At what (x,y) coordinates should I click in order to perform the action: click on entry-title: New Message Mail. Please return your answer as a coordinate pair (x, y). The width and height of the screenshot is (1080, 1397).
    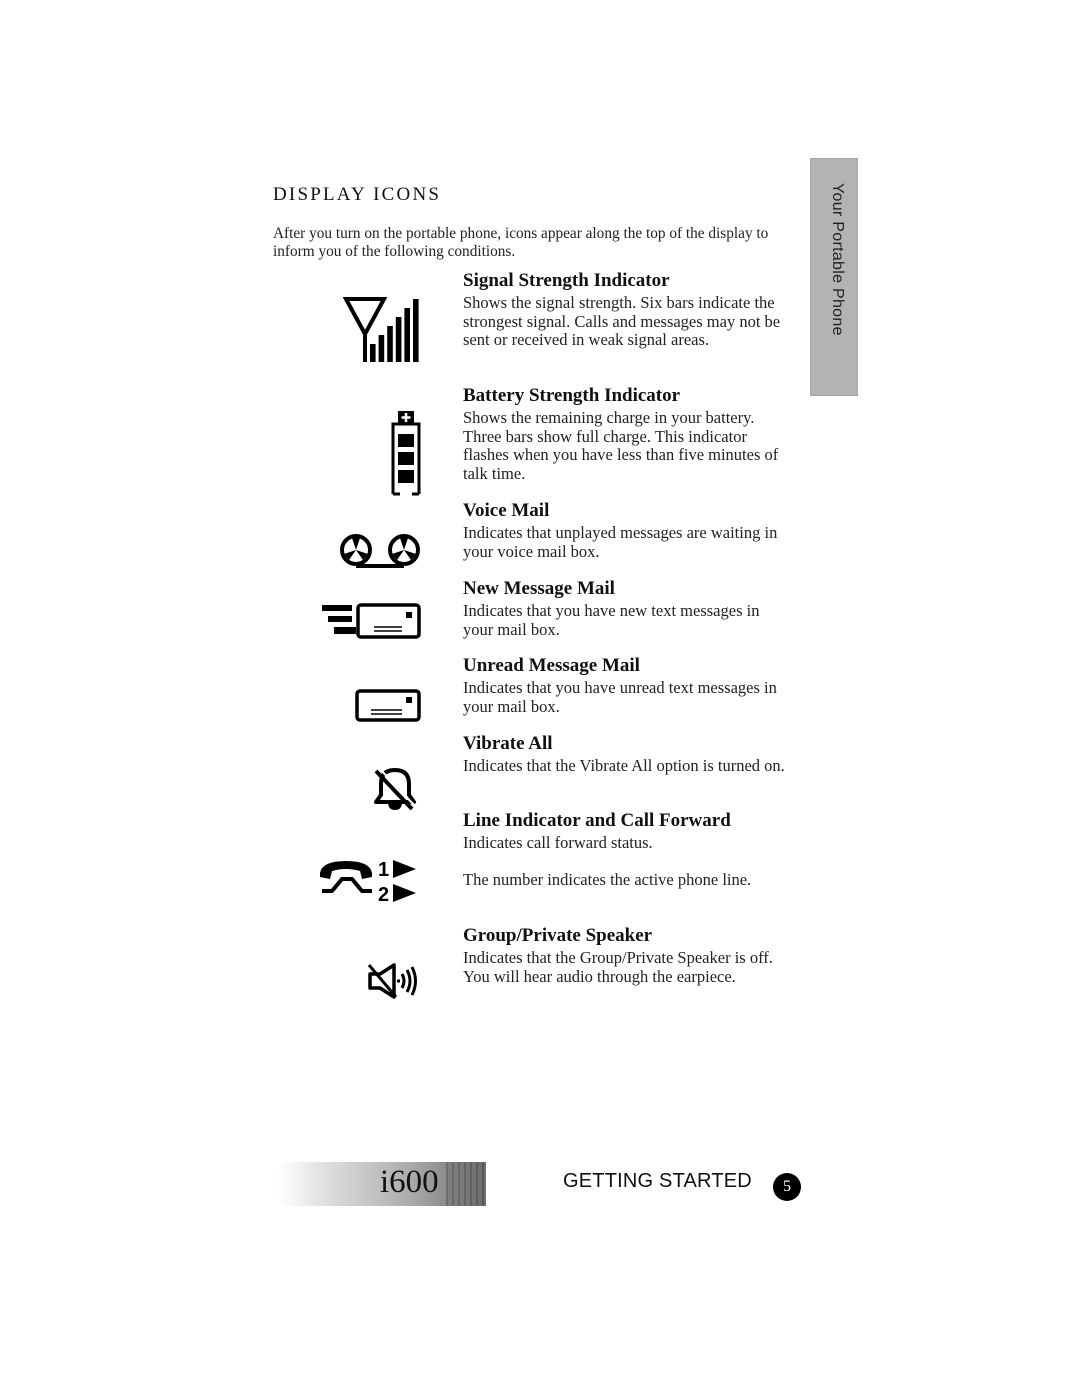
    Looking at the image, I should click on (539, 588).